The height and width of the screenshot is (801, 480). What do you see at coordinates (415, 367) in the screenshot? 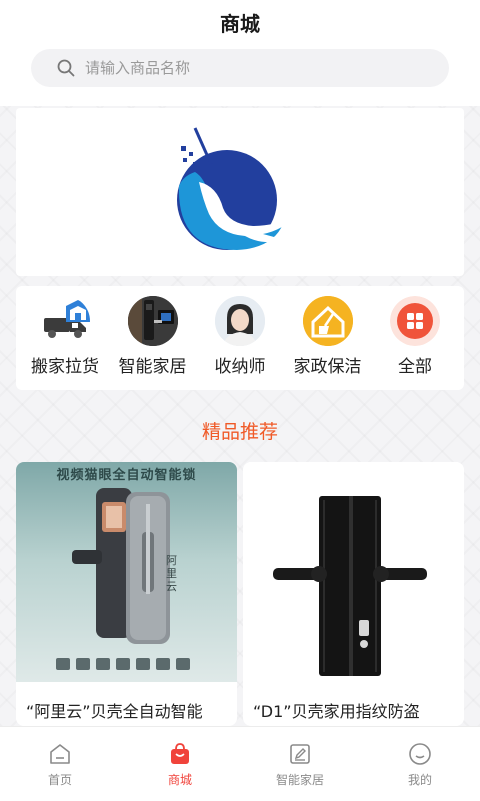
I see `category-label: 全部` at bounding box center [415, 367].